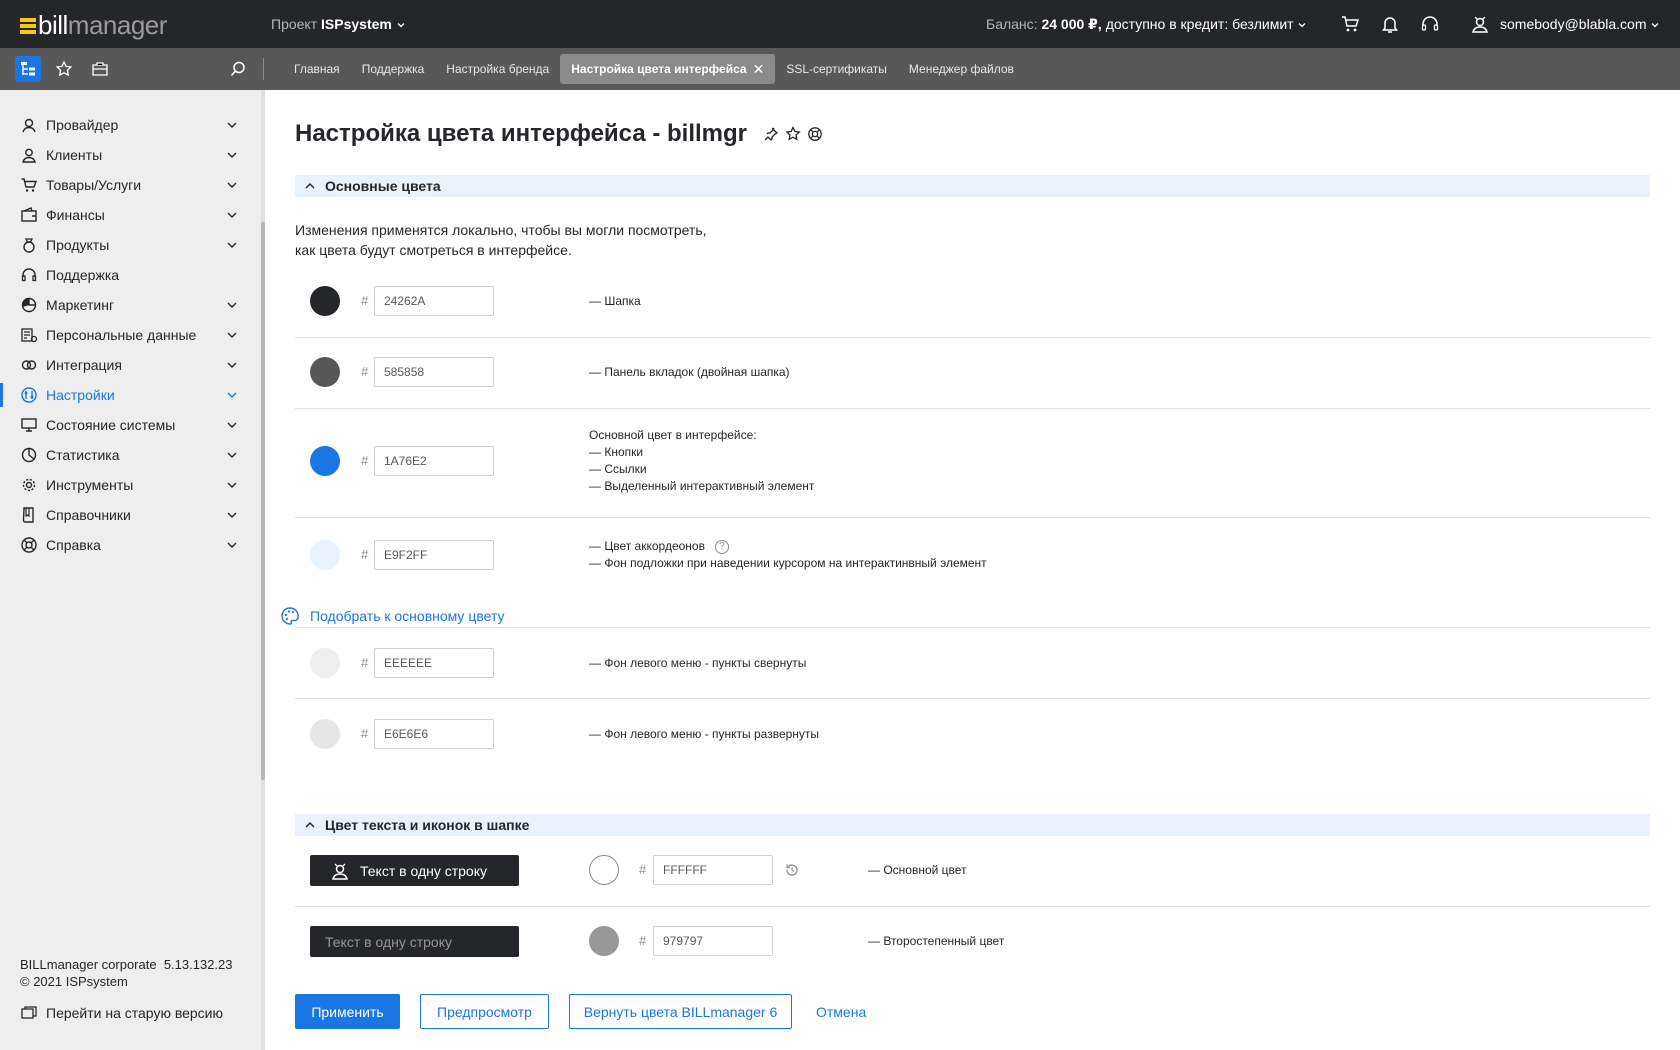  What do you see at coordinates (347, 1011) in the screenshot?
I see `apply-button: Применить` at bounding box center [347, 1011].